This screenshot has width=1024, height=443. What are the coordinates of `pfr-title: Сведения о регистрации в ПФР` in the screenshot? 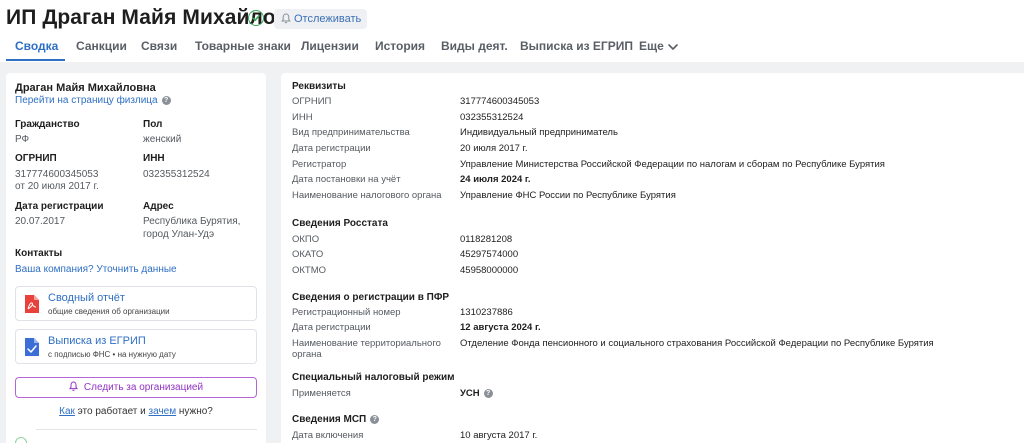 It's located at (371, 297).